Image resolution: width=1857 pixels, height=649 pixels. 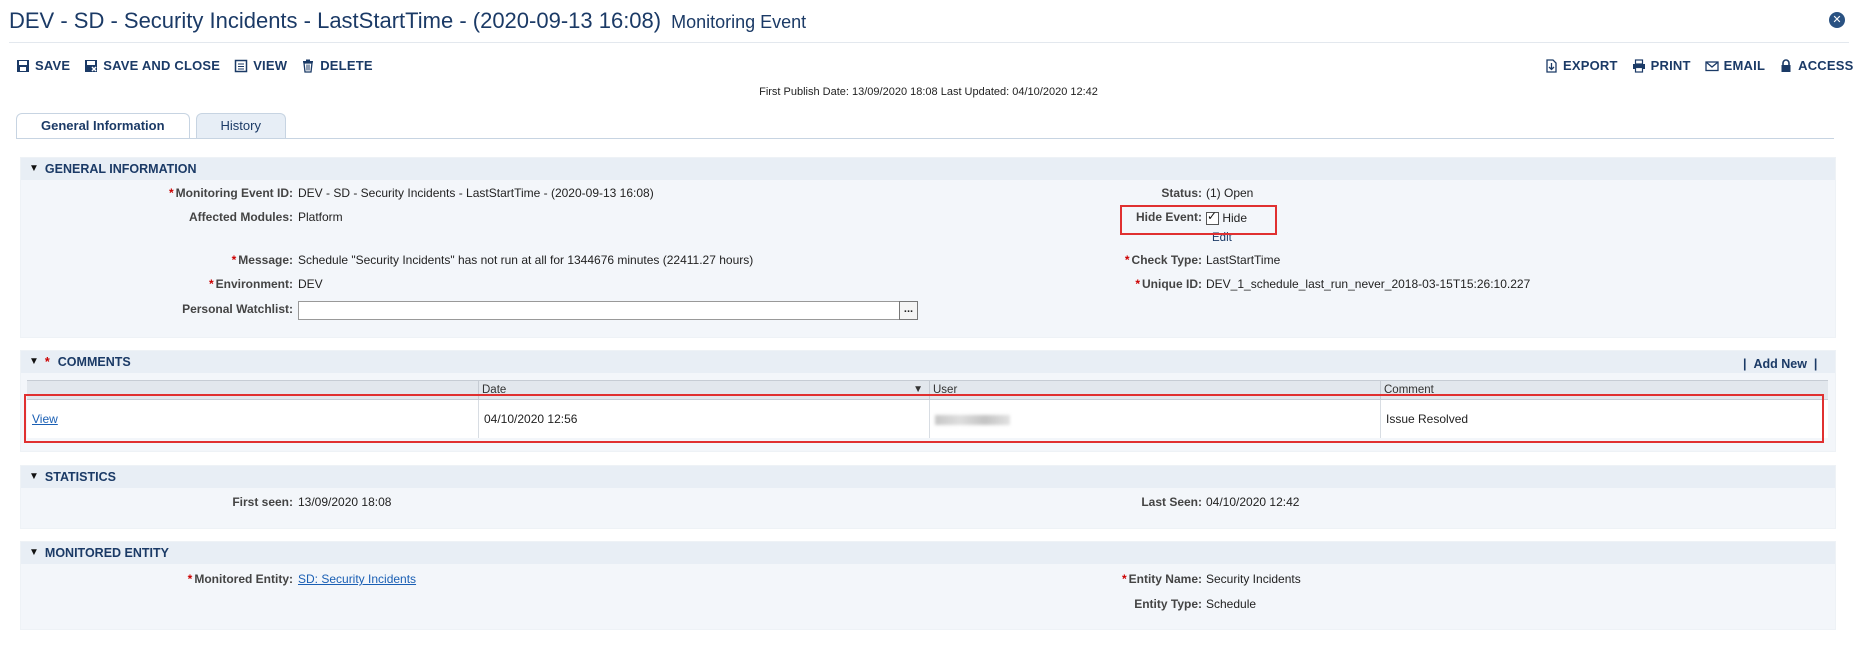 I want to click on toolbar-right: EXPORT PRINT EMAIL ACCESS, so click(x=1699, y=65).